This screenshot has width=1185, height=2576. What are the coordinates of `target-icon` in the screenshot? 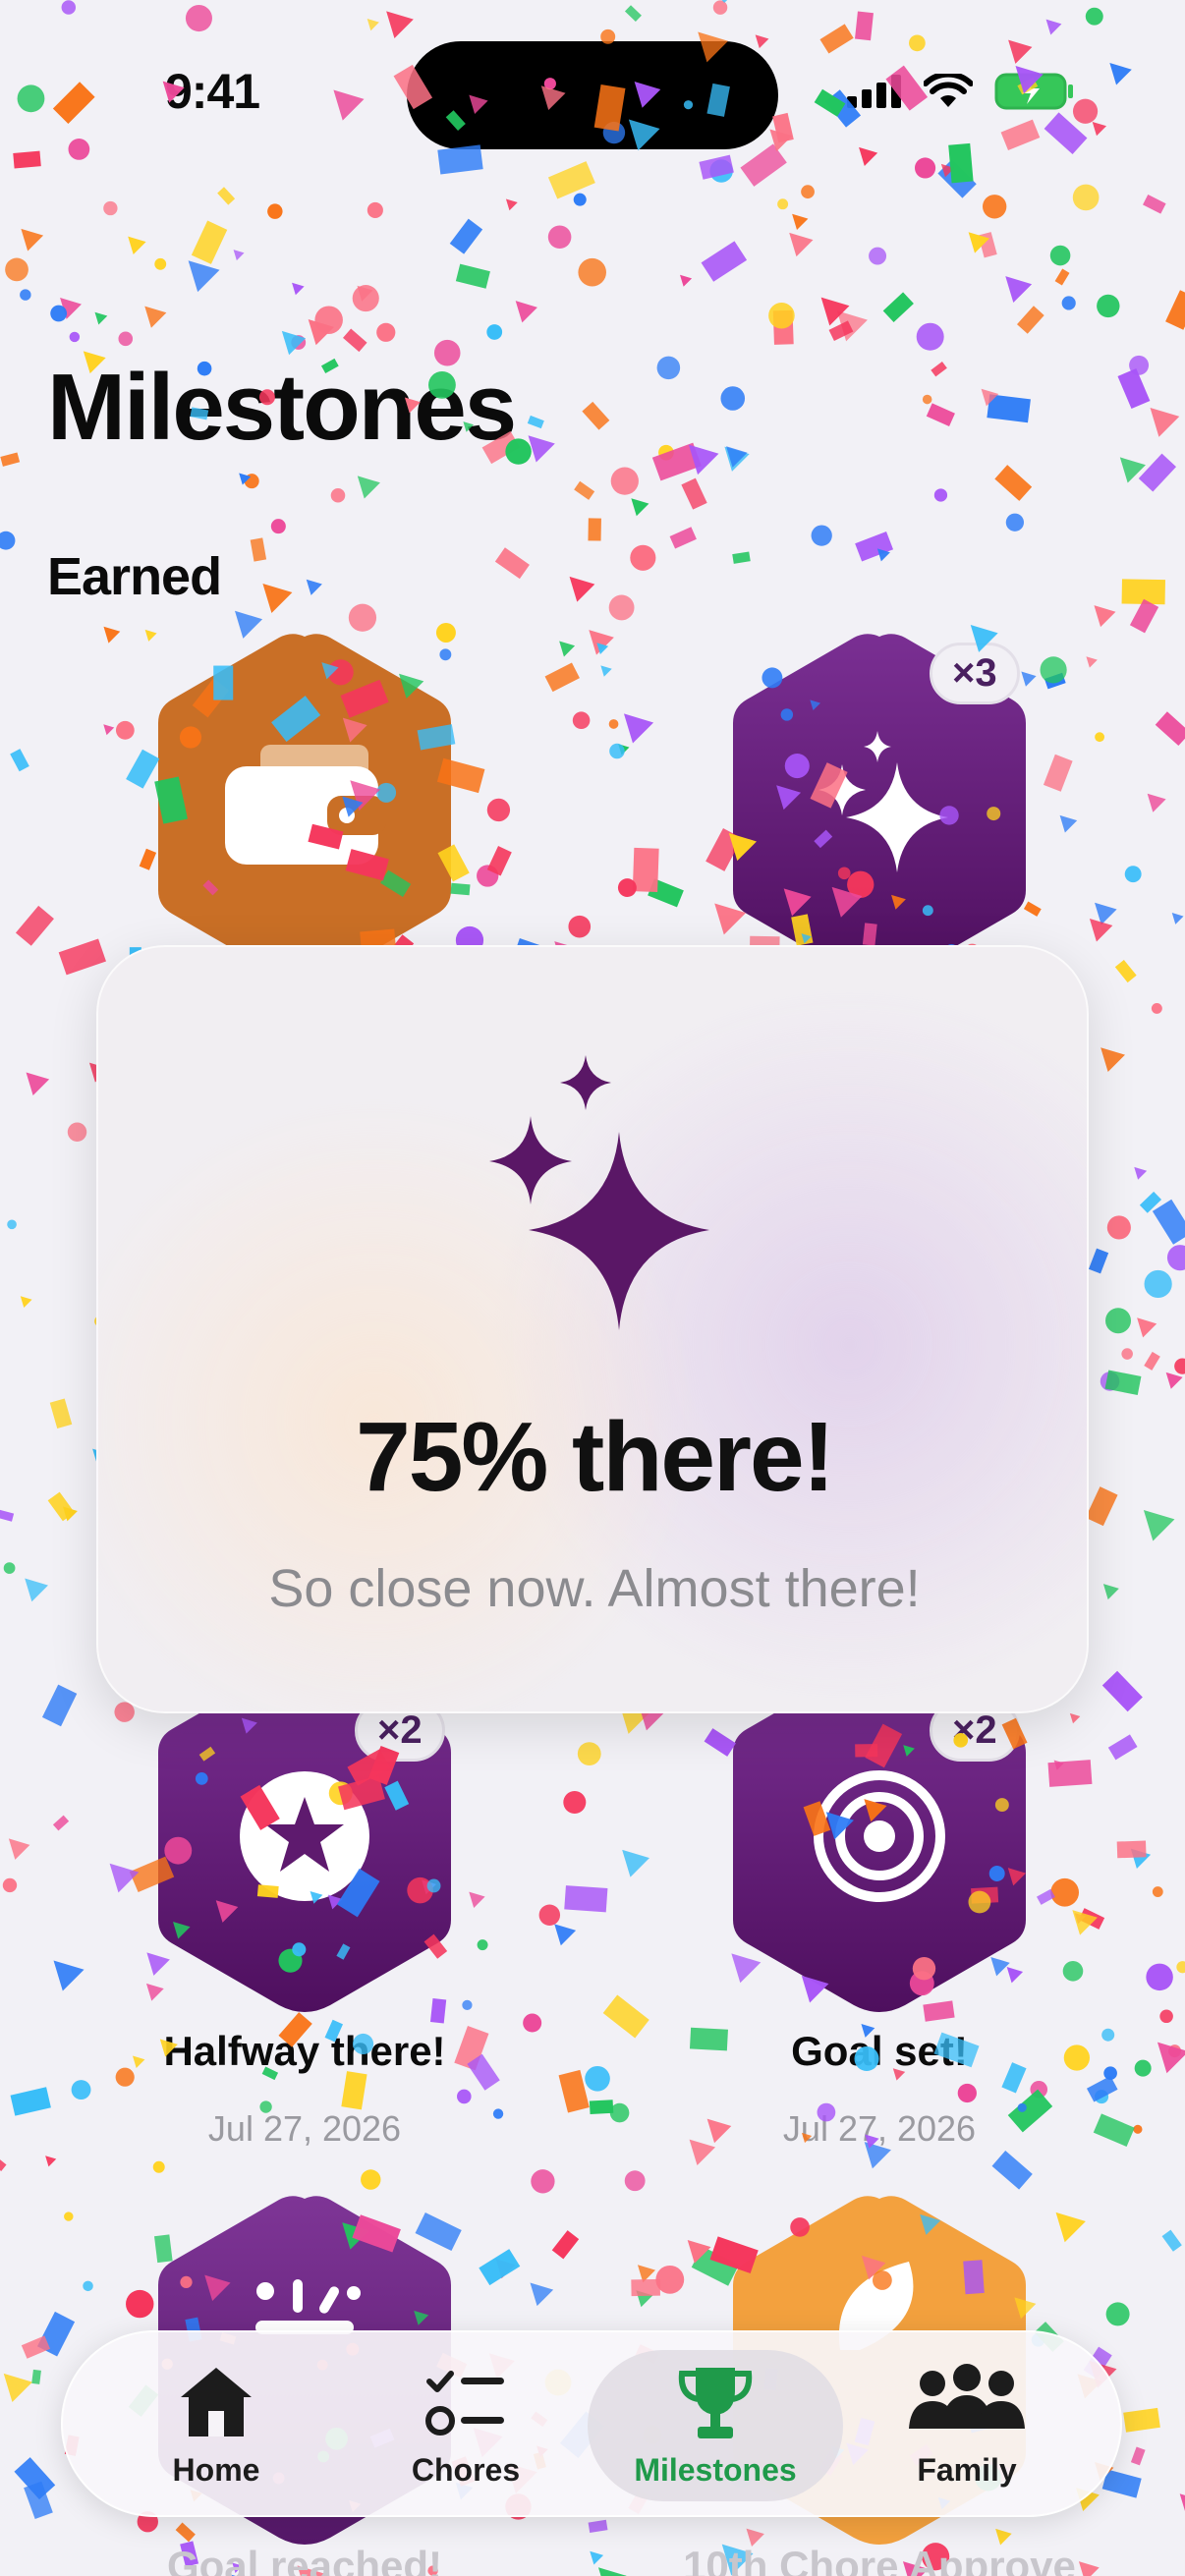 It's located at (880, 1836).